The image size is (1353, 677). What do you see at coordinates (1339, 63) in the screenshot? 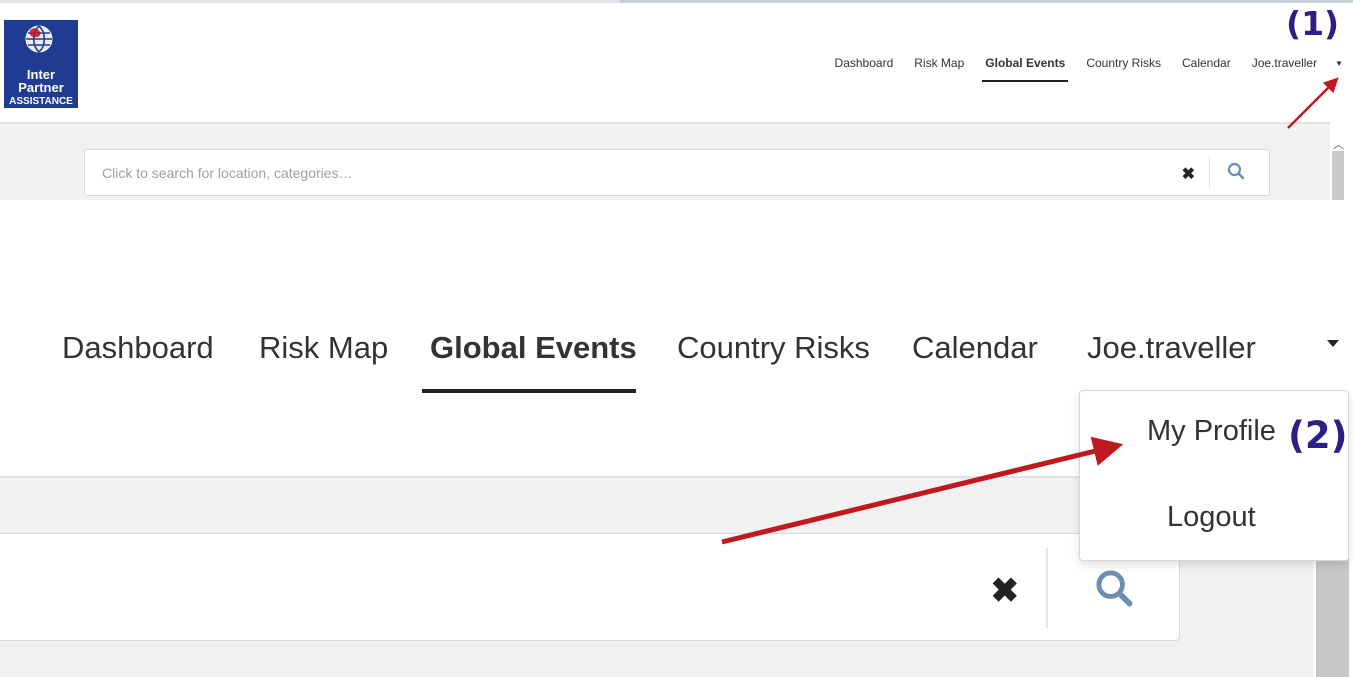
I see `caret-down-icon: ▼` at bounding box center [1339, 63].